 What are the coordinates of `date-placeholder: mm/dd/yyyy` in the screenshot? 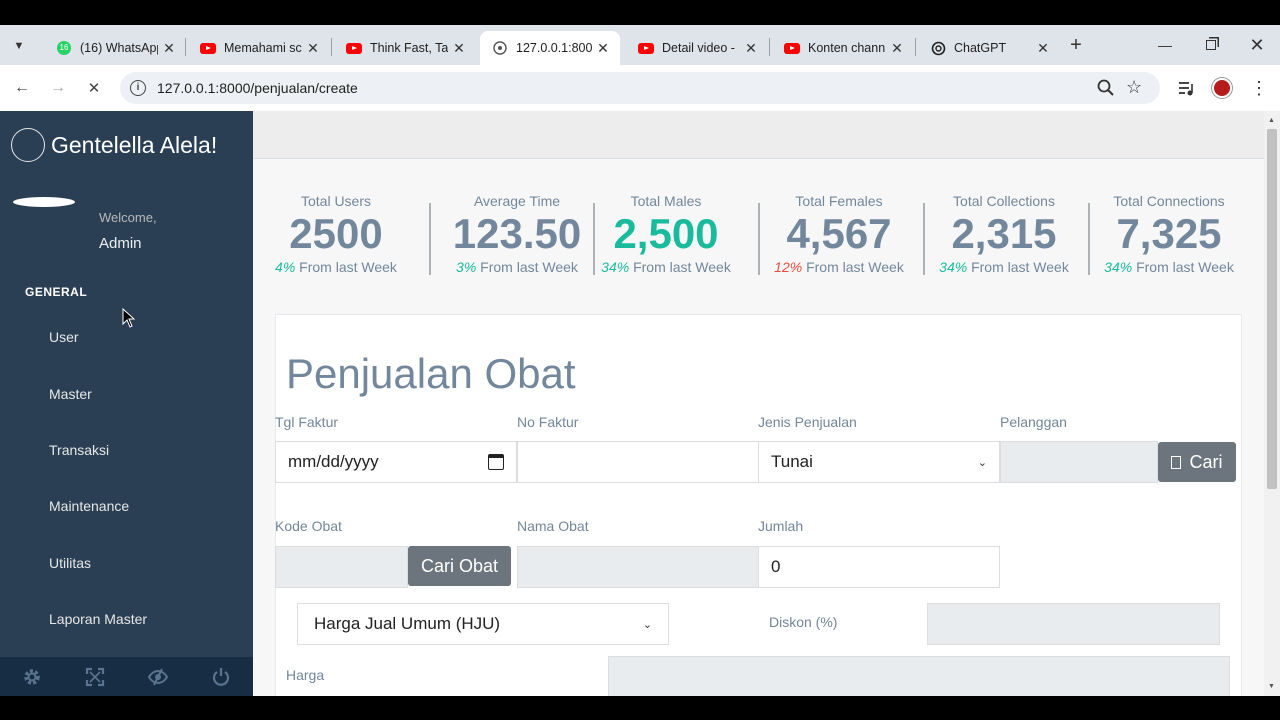 It's located at (333, 461).